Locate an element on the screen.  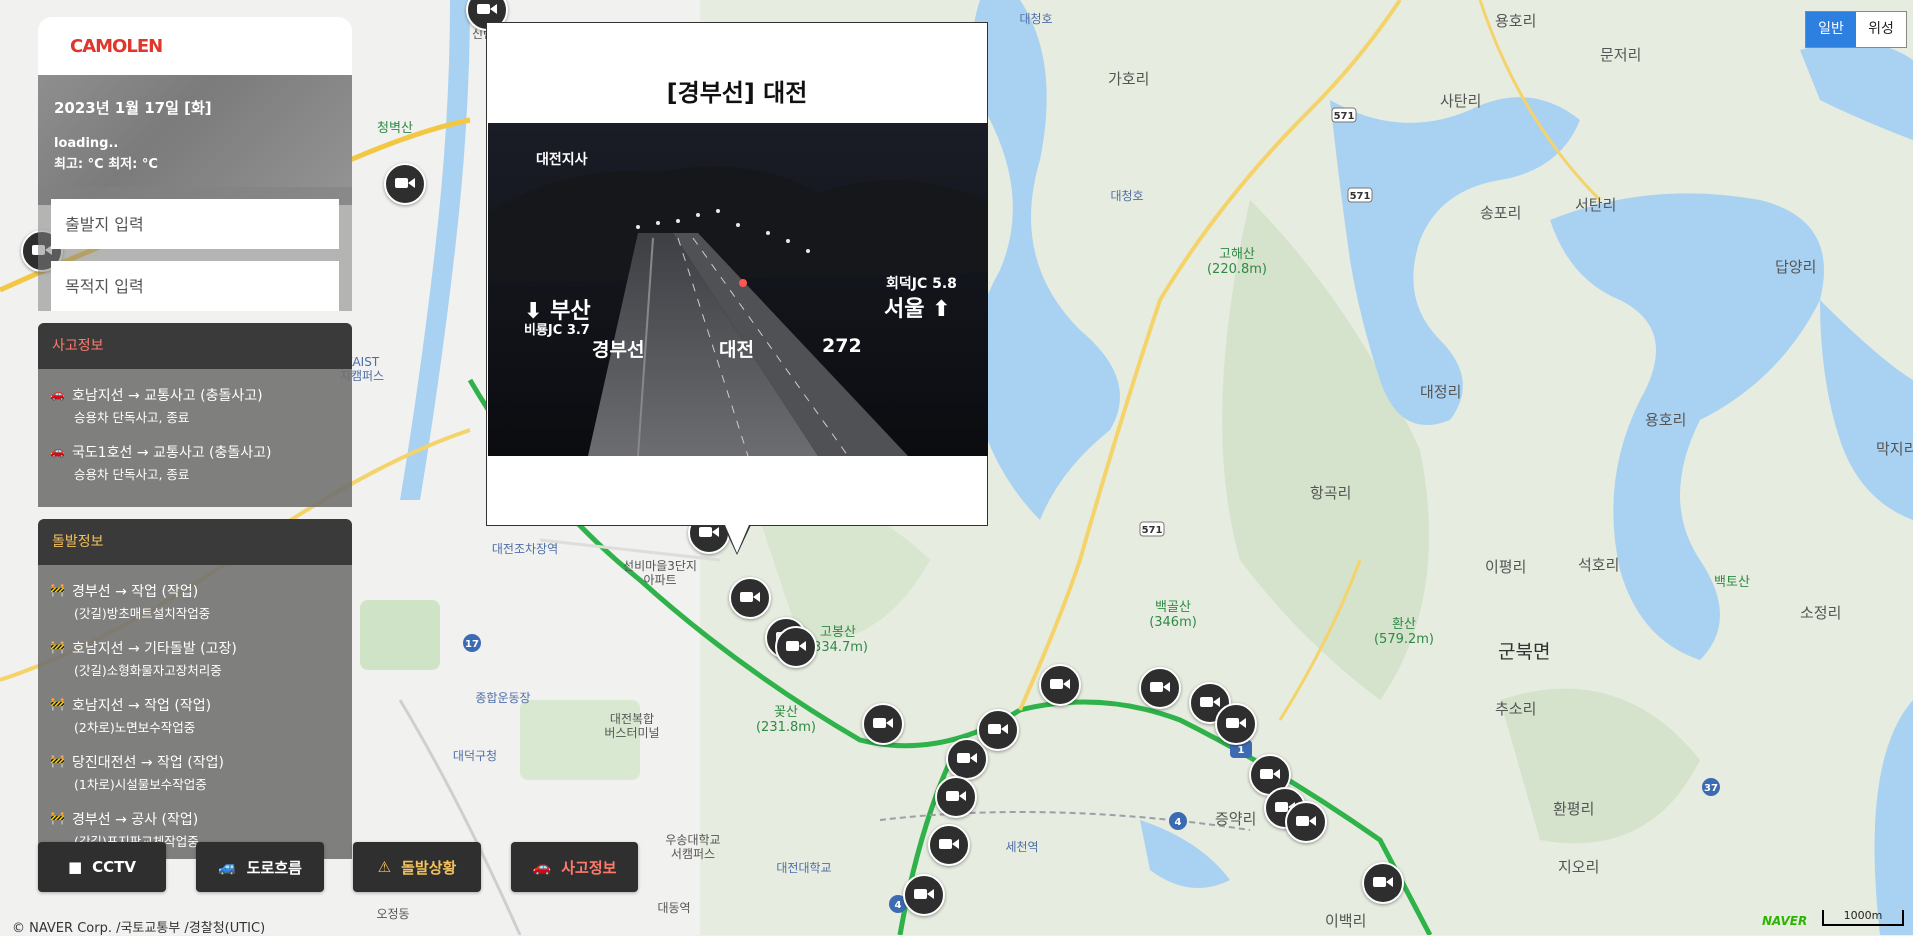
accident-item: 🚗 국도1호선 → 교통사고 (충돌사고) 승용차 단독사고, 종료 is located at coordinates (196, 462).